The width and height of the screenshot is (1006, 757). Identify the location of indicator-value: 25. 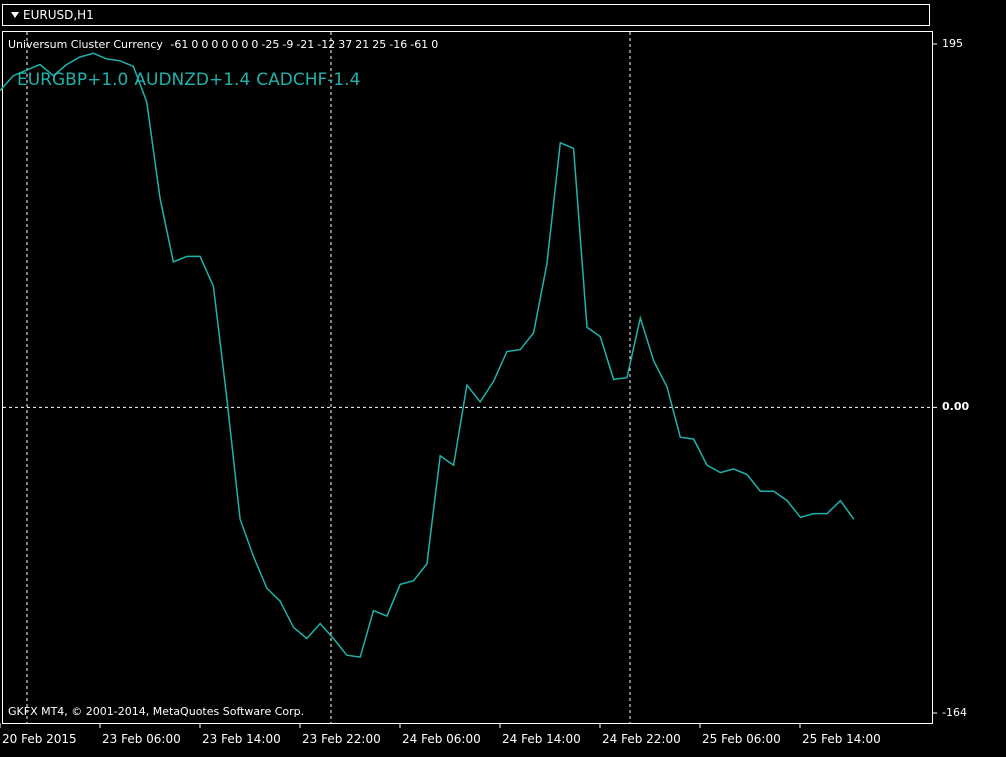
(379, 44).